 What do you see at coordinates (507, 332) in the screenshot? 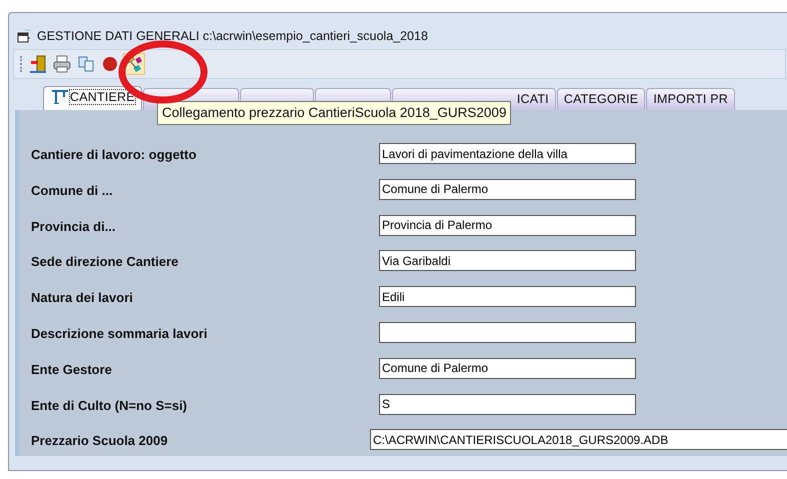
I see `input-field` at bounding box center [507, 332].